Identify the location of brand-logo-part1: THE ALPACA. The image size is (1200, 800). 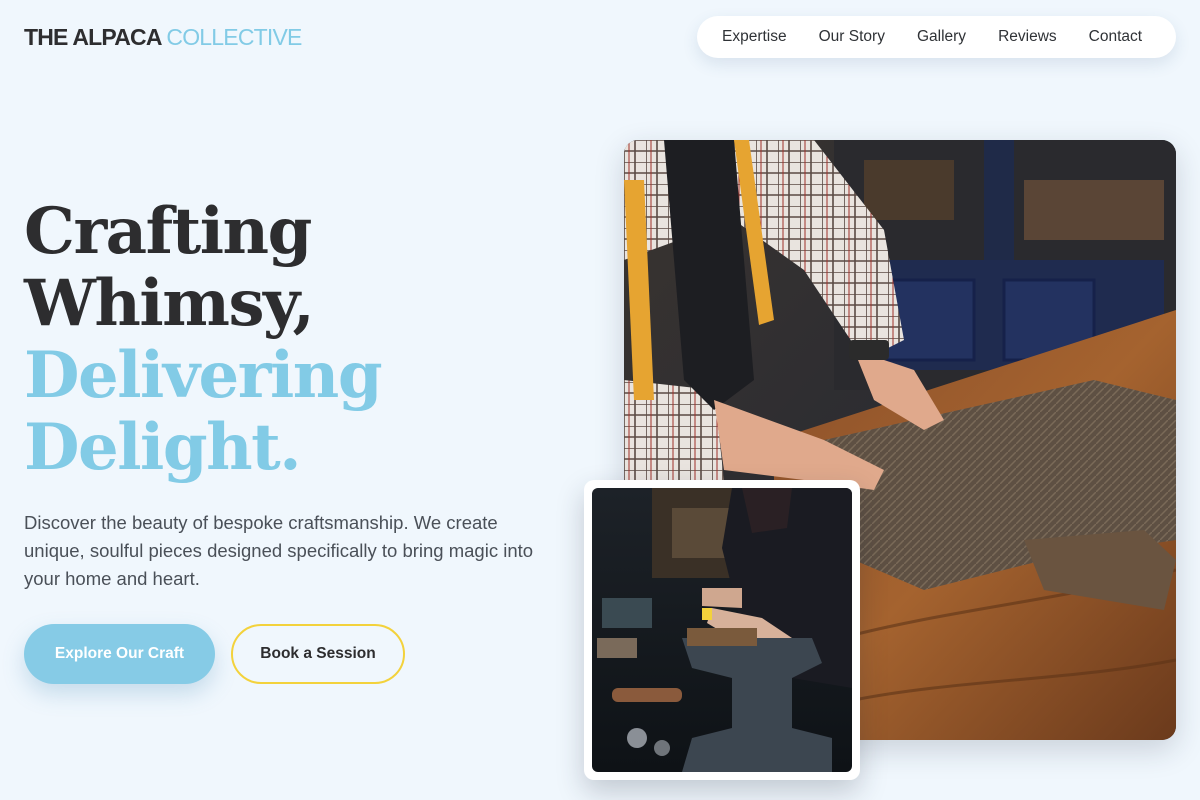
(93, 37).